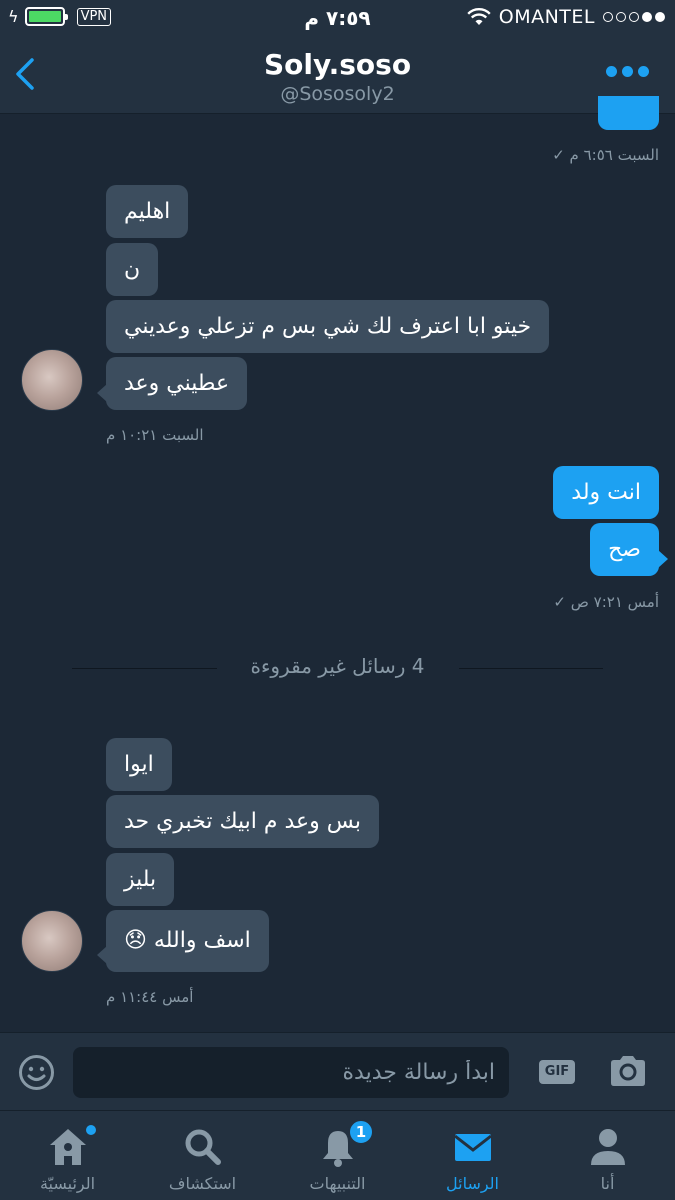  Describe the element at coordinates (628, 113) in the screenshot. I see `message-bubble-outgoing` at that location.